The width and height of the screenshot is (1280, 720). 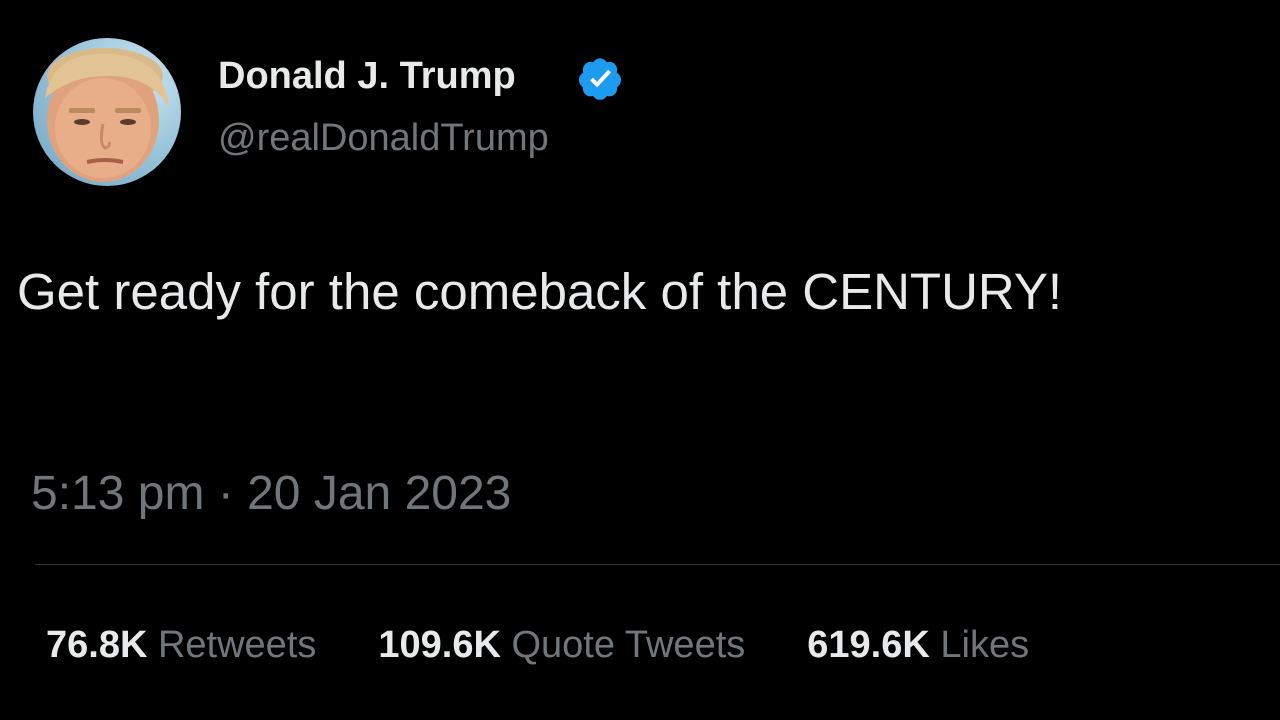 I want to click on divider, so click(x=657, y=564).